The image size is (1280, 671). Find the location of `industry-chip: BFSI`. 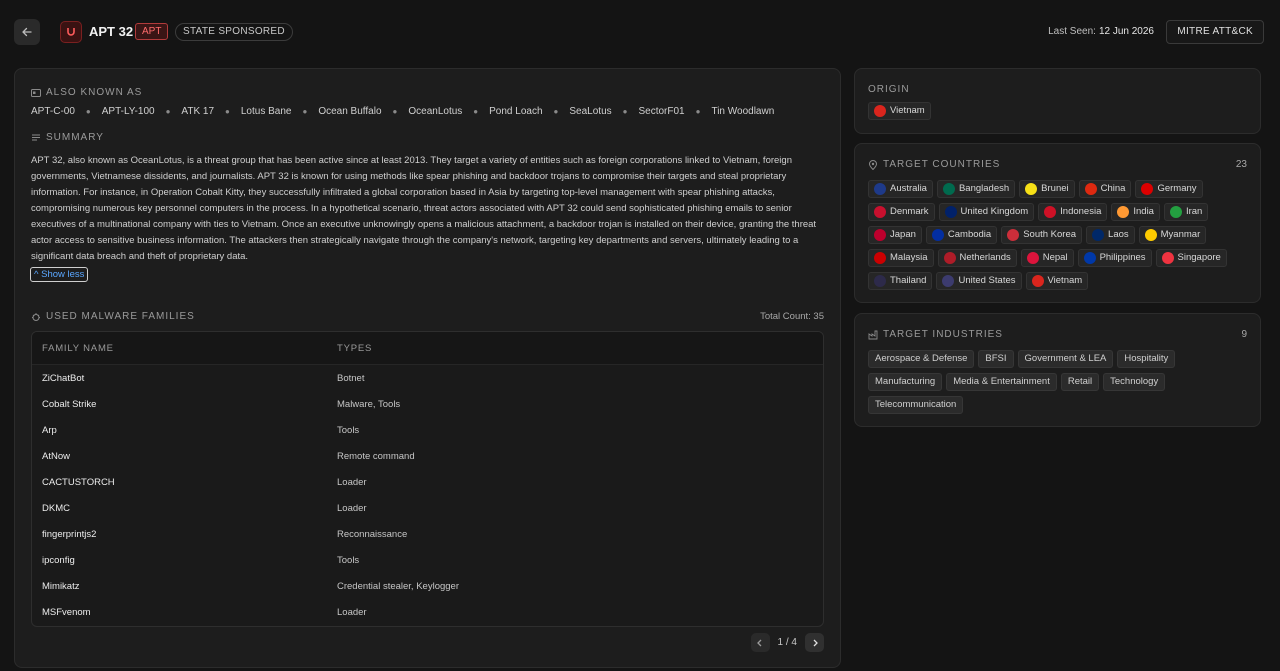

industry-chip: BFSI is located at coordinates (996, 359).